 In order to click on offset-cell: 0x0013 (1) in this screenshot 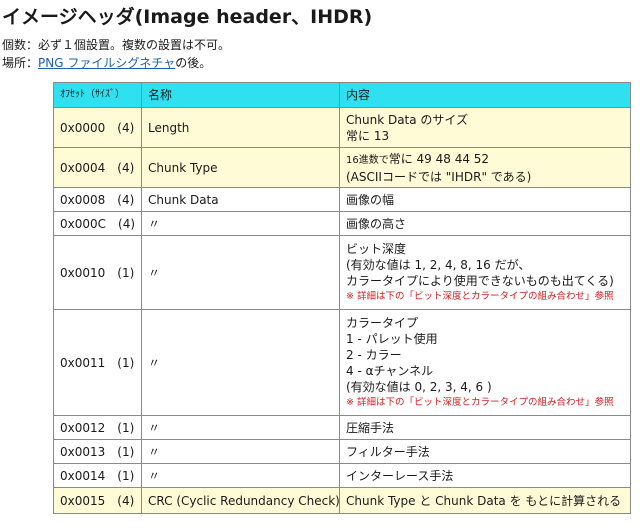, I will do `click(97, 451)`.